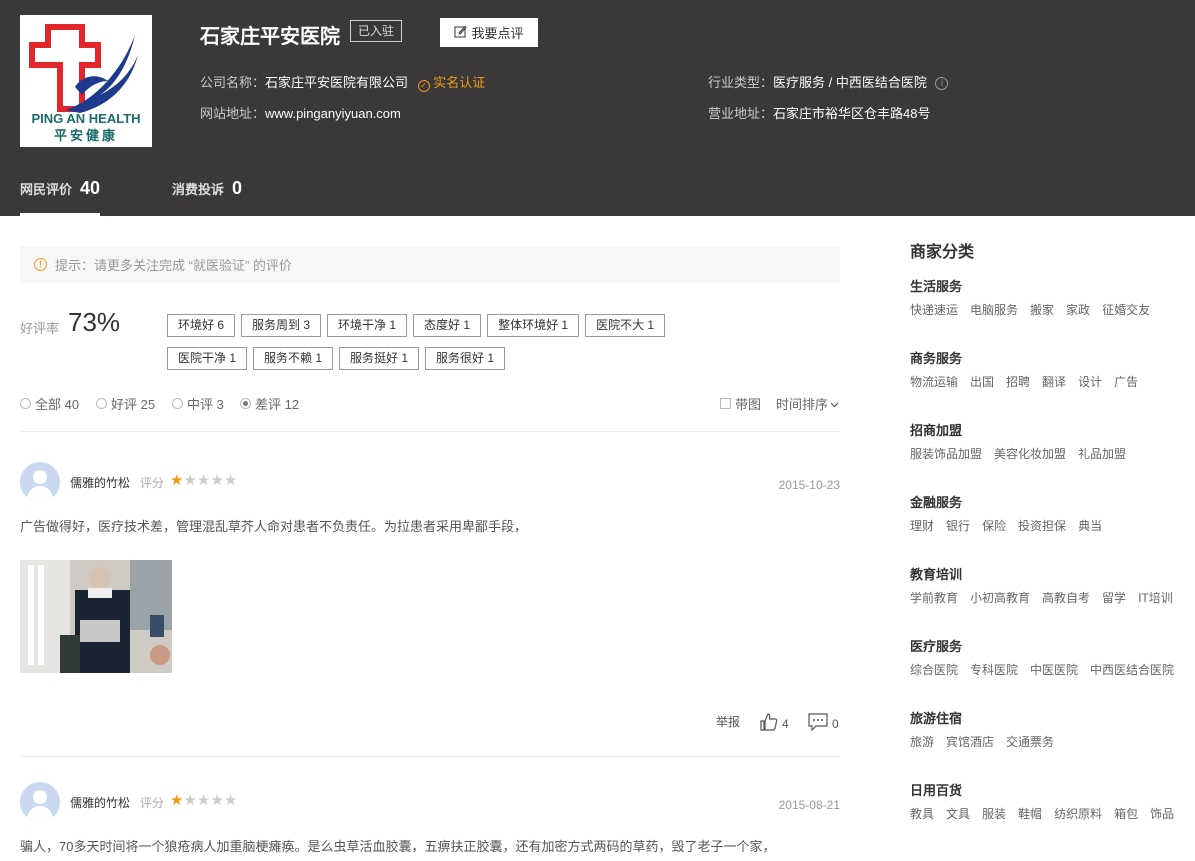 The height and width of the screenshot is (861, 1195). I want to click on category-link: 理财, so click(922, 525).